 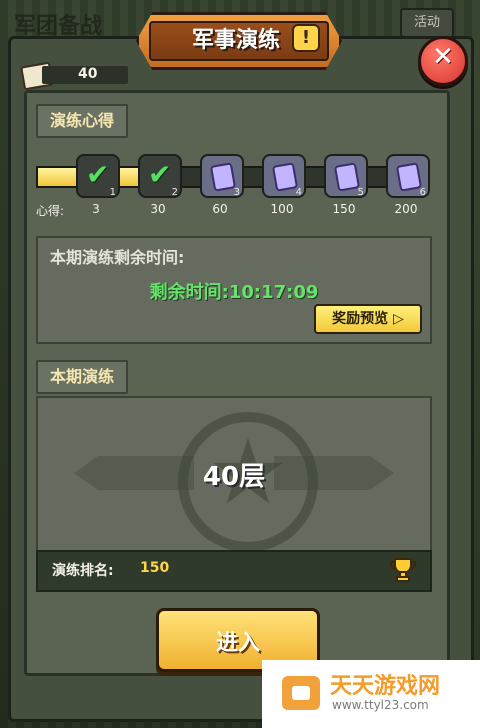 What do you see at coordinates (82, 121) in the screenshot?
I see `section-progress-title: 演练心得` at bounding box center [82, 121].